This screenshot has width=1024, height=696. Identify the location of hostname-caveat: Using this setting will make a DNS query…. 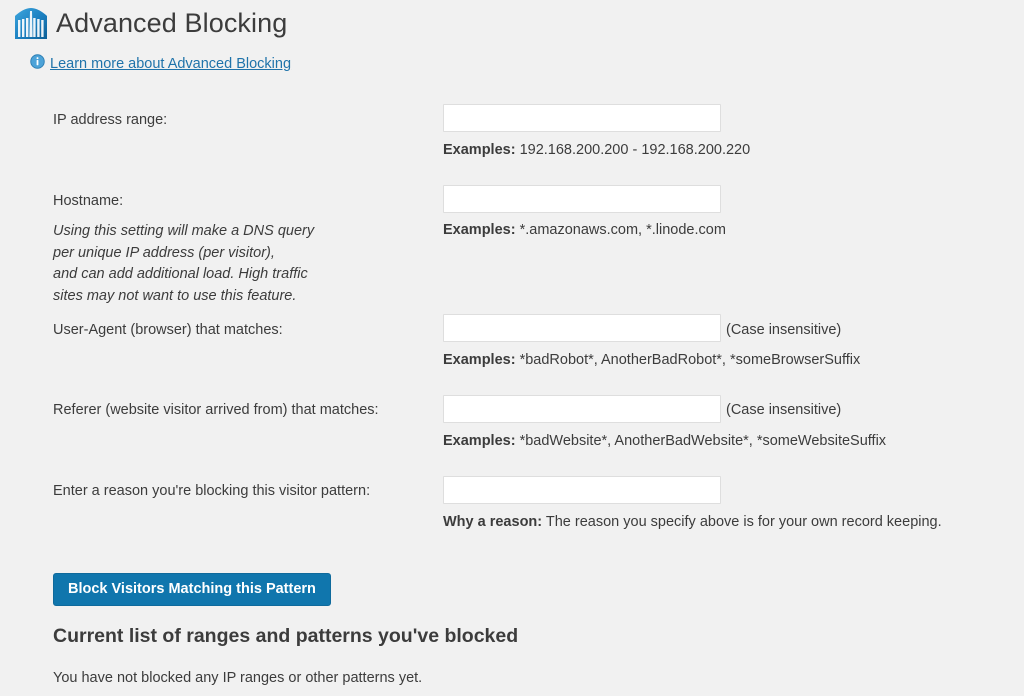
(183, 264).